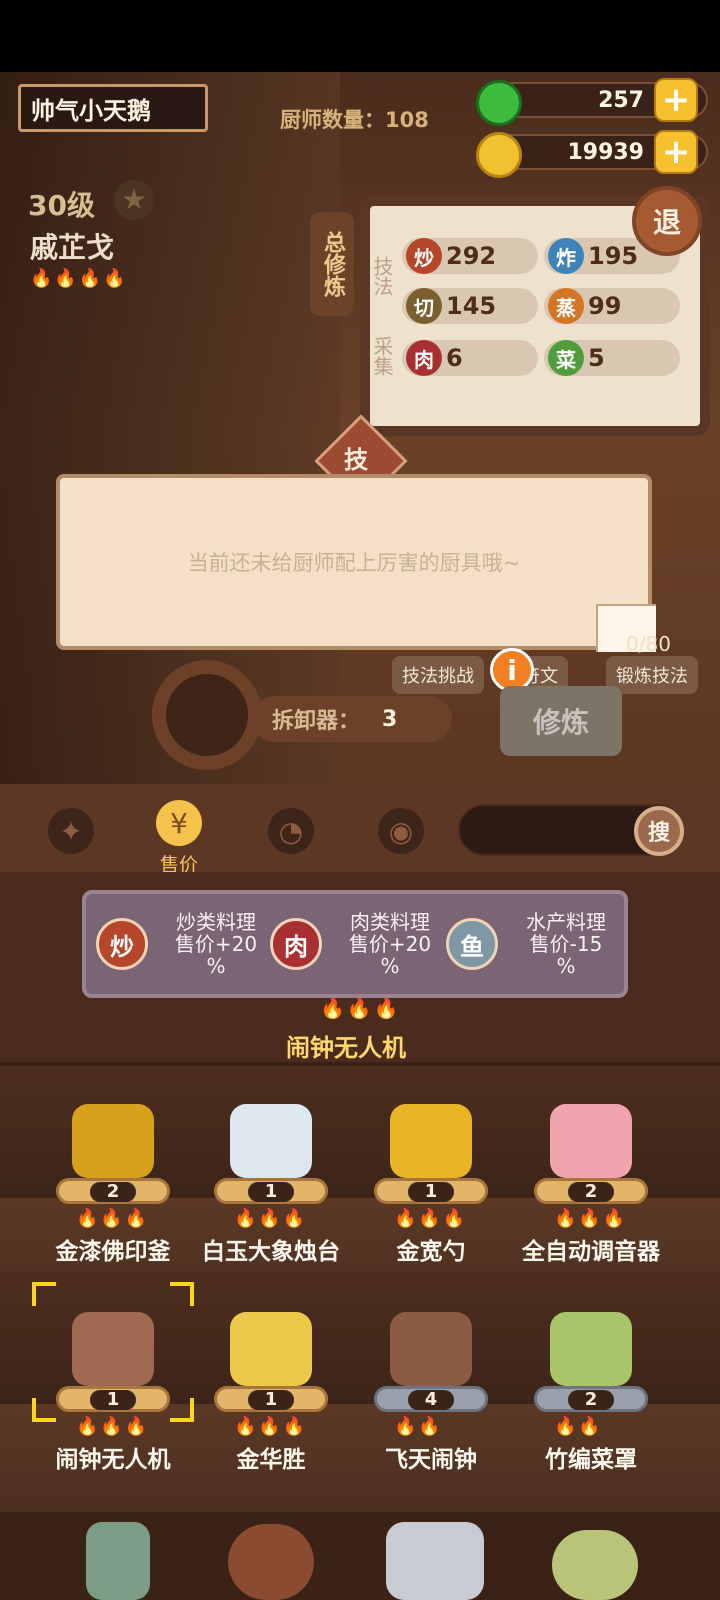  I want to click on chef-name: 戚芷戈, so click(72, 247).